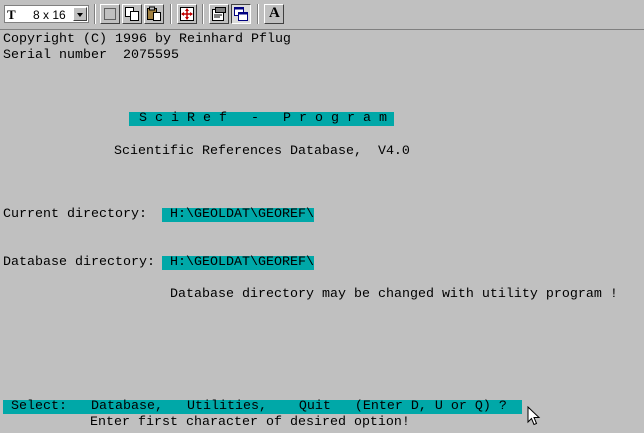 Image resolution: width=644 pixels, height=433 pixels. What do you see at coordinates (263, 118) in the screenshot?
I see `program-title: S c i R e f - P r o g r a m` at bounding box center [263, 118].